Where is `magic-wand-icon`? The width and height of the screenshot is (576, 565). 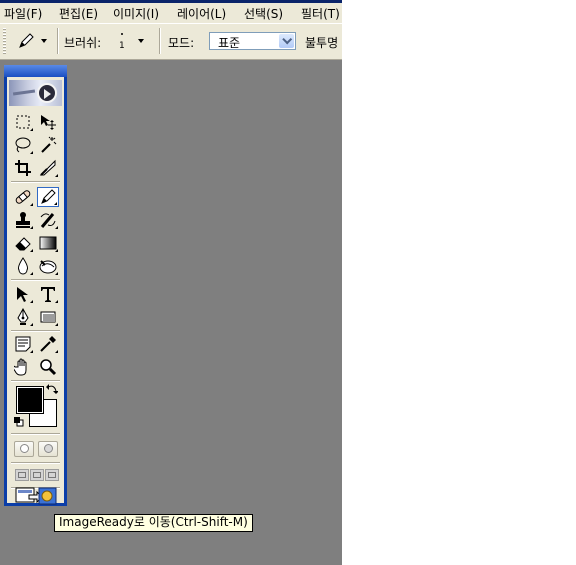 magic-wand-icon is located at coordinates (49, 144).